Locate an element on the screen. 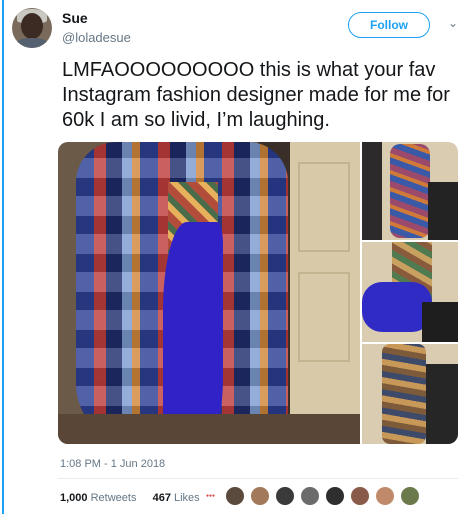 The height and width of the screenshot is (514, 476). retweets-count: 1,000 is located at coordinates (74, 498).